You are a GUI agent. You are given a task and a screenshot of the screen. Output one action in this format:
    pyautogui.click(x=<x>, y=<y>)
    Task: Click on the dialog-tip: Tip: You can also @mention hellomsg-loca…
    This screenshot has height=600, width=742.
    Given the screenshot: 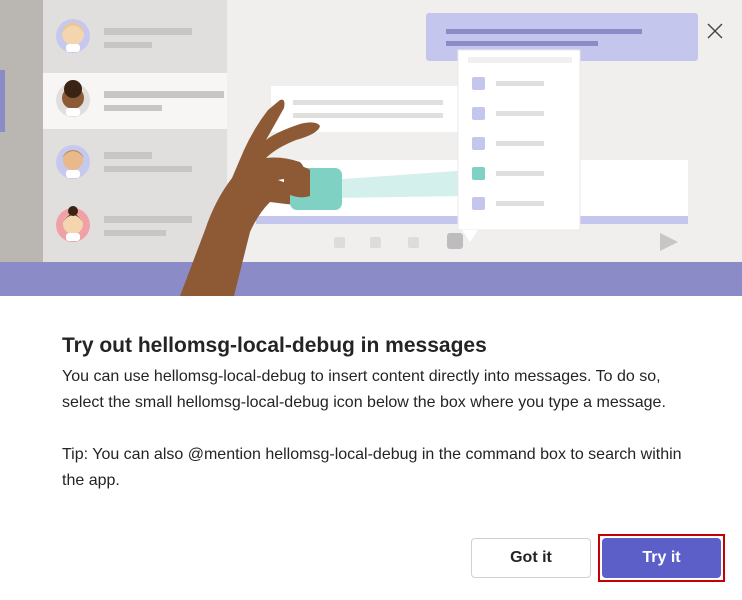 What is the action you would take?
    pyautogui.click(x=372, y=467)
    